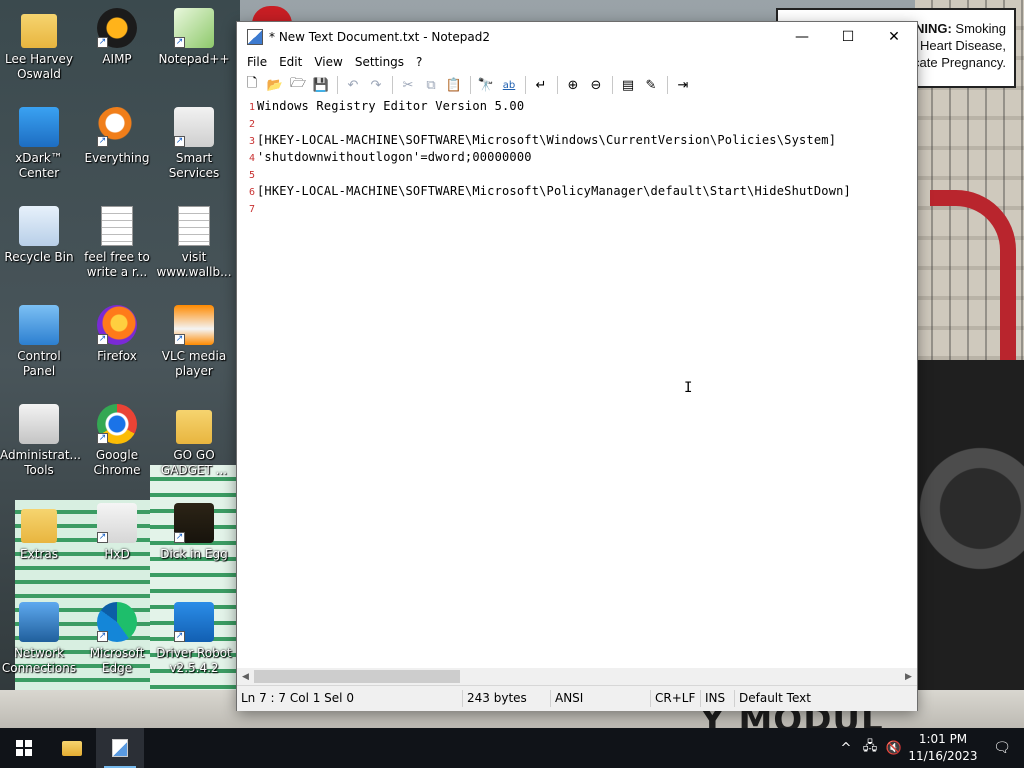 The image size is (1024, 768). What do you see at coordinates (328, 62) in the screenshot?
I see `menu-view: View` at bounding box center [328, 62].